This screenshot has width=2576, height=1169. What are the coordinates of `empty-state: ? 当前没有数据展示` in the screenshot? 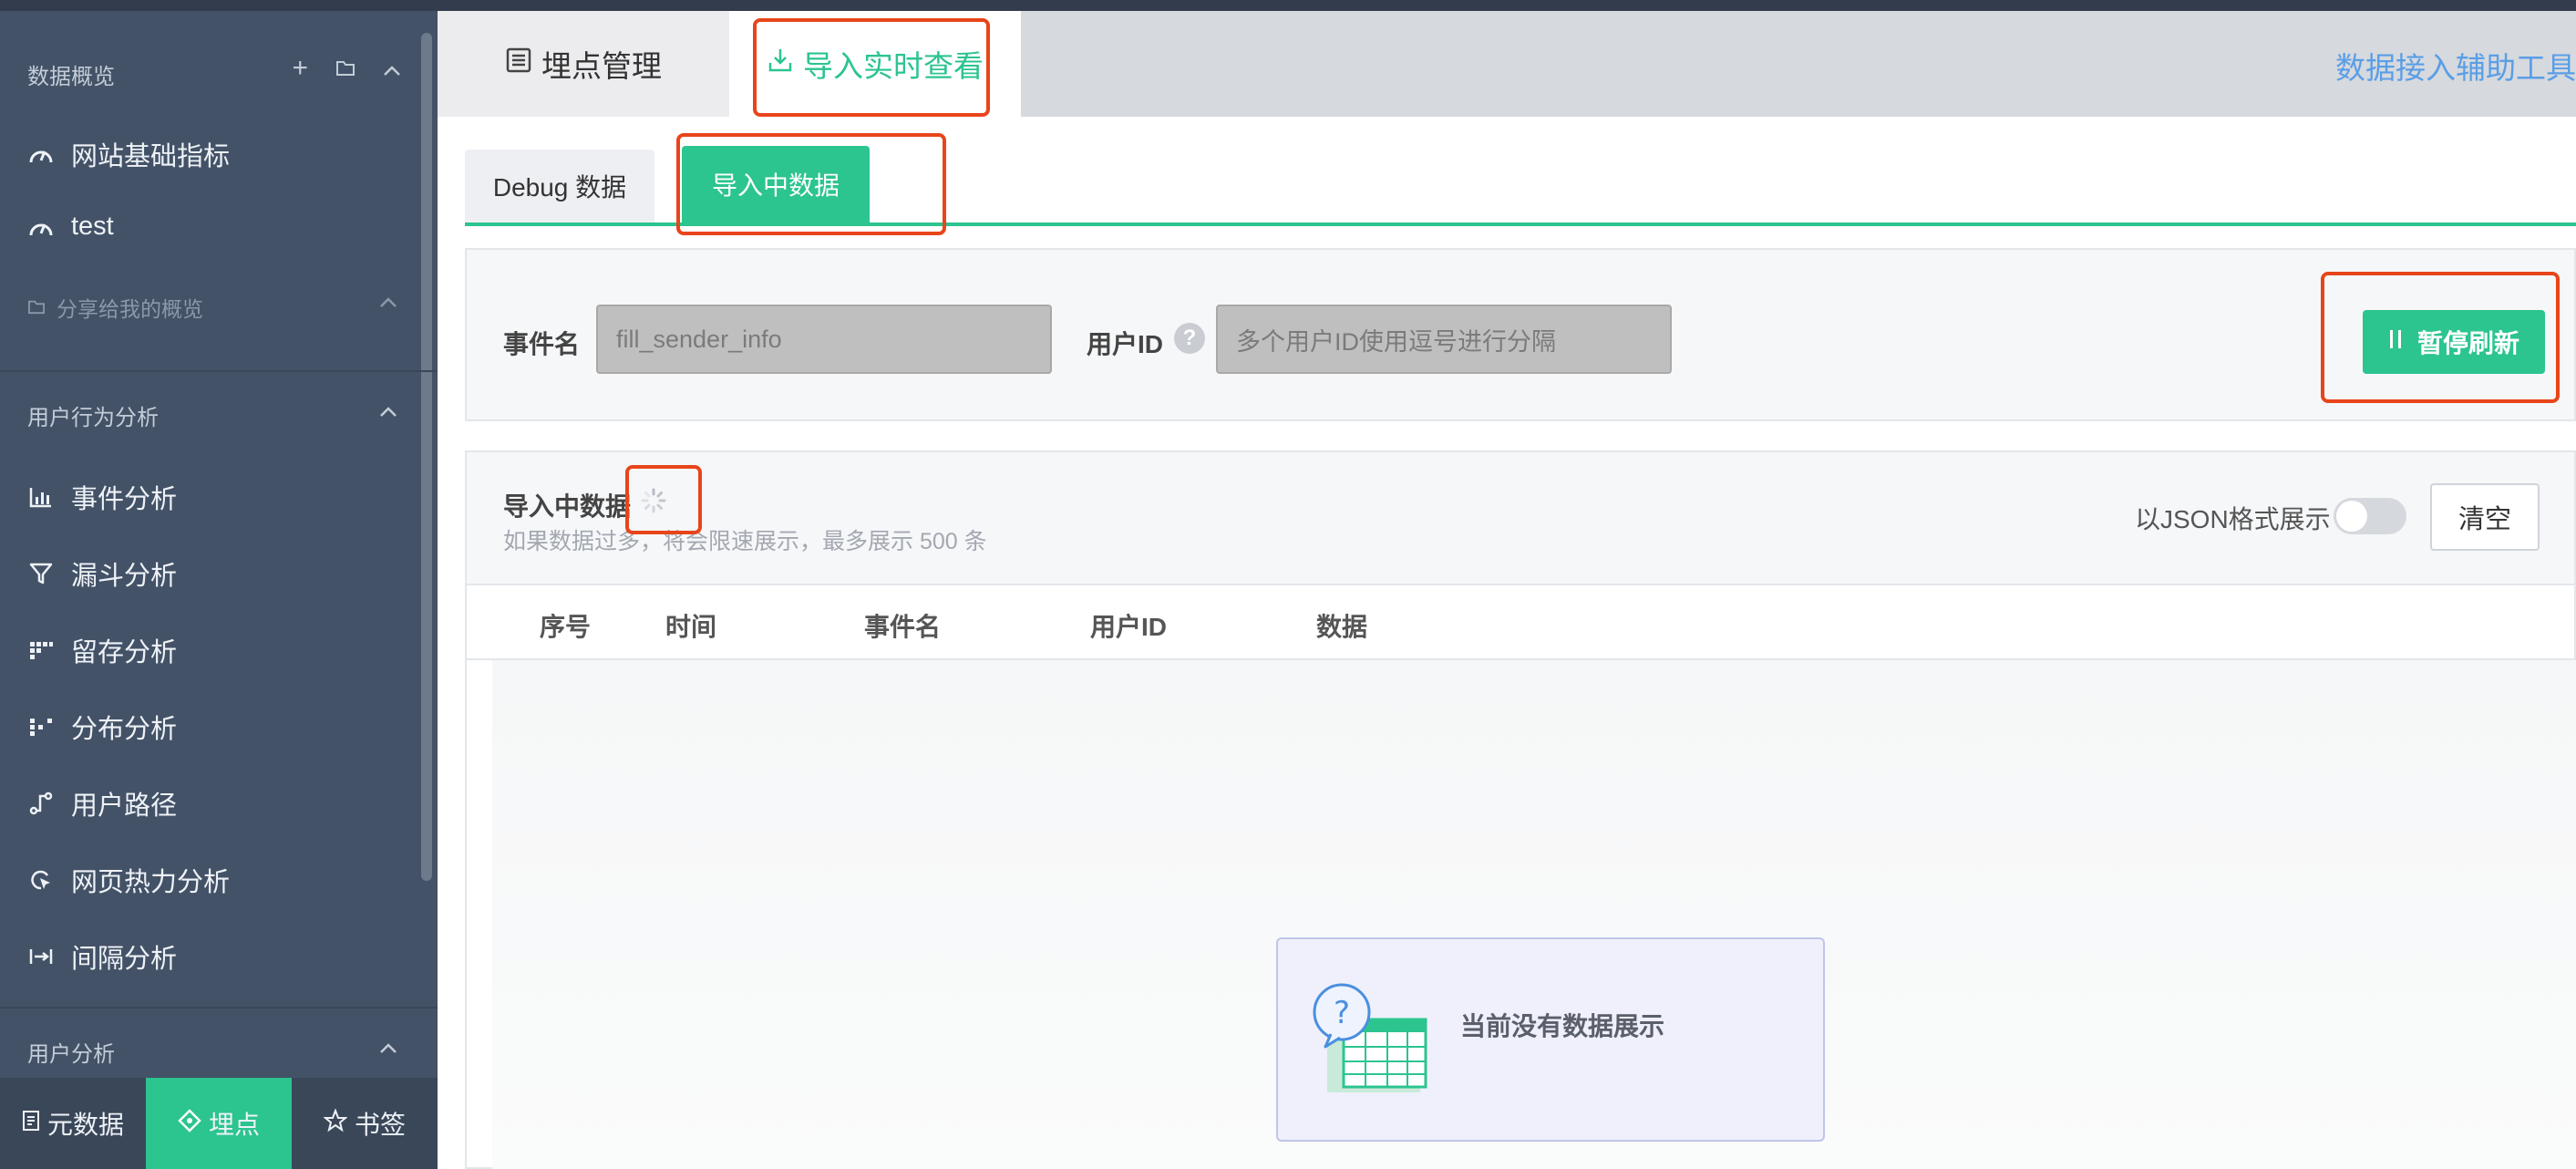 It's located at (1550, 1039).